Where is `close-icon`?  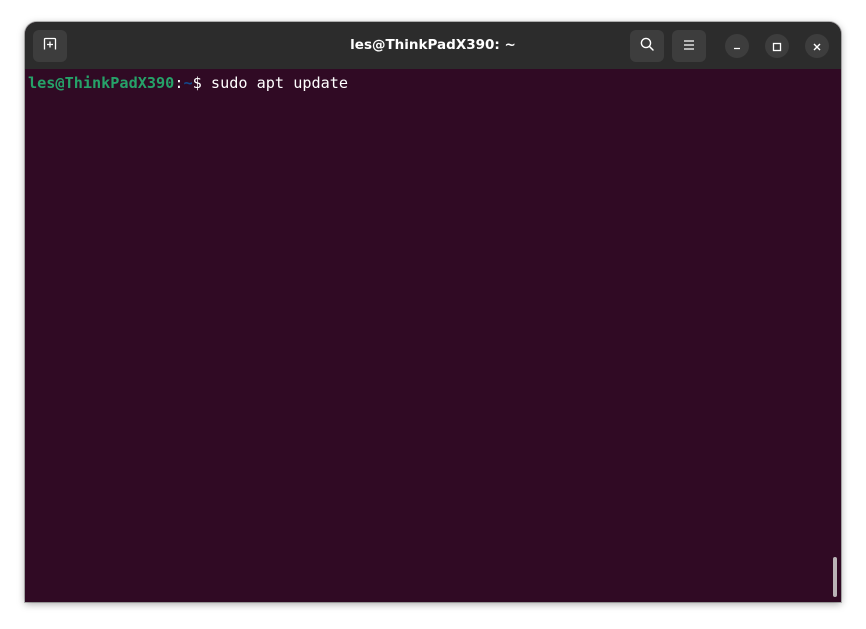 close-icon is located at coordinates (817, 46).